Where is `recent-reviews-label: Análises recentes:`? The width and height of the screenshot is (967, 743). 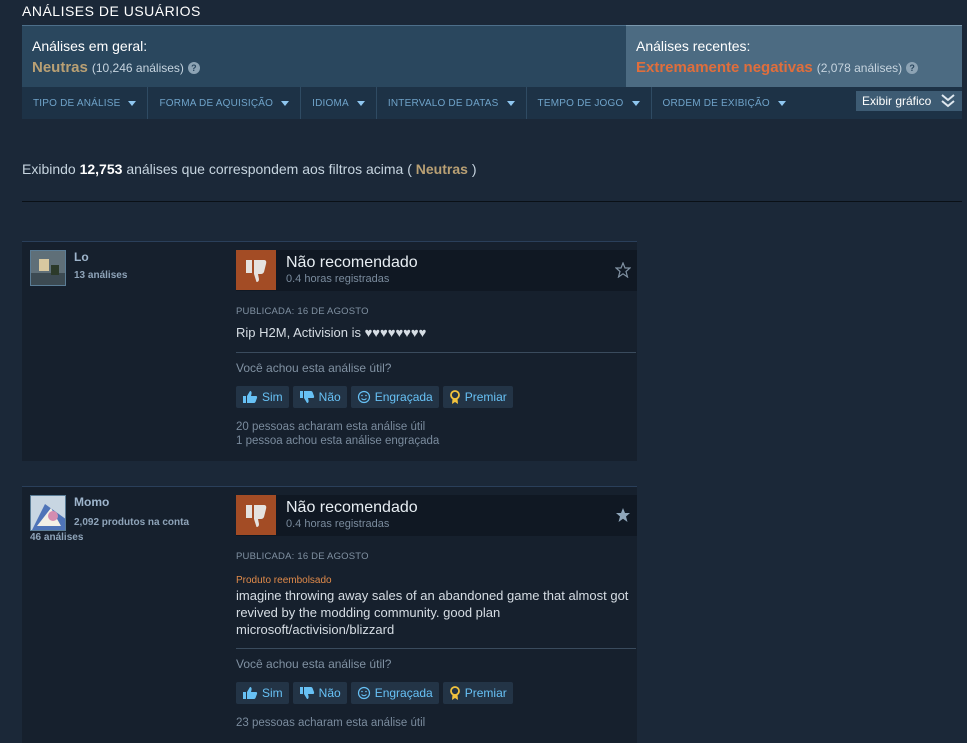
recent-reviews-label: Análises recentes: is located at coordinates (693, 46).